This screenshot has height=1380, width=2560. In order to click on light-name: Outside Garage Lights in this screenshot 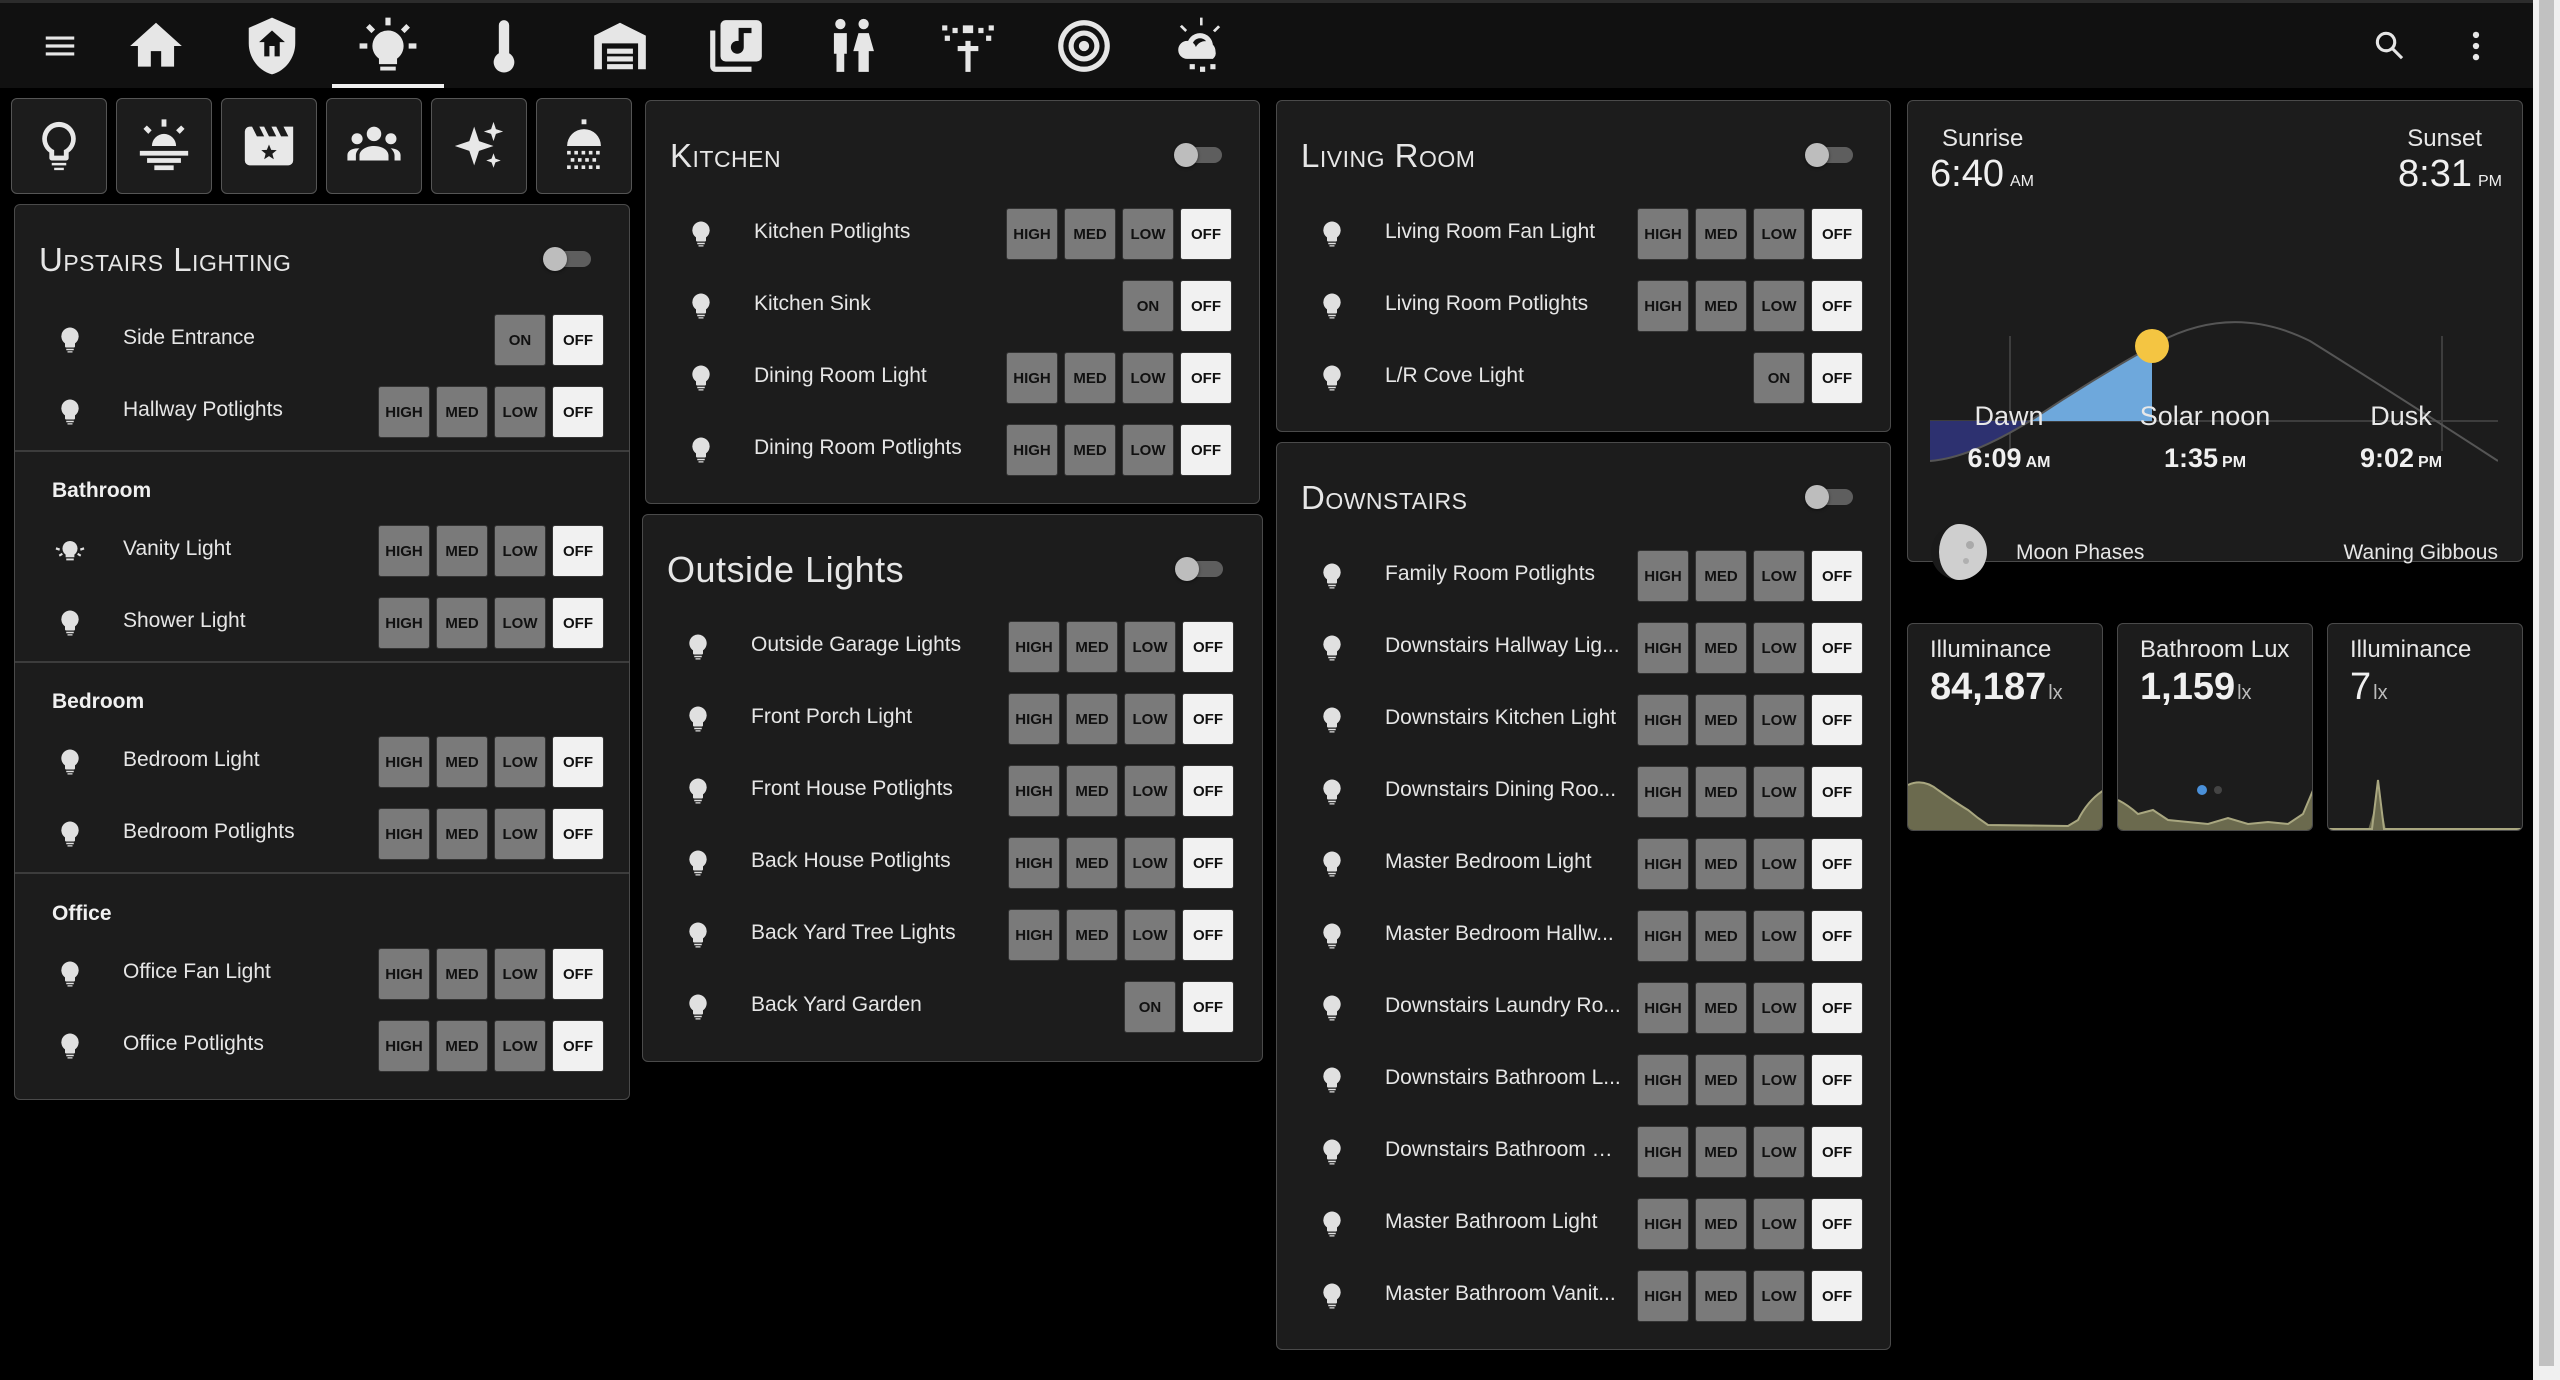, I will do `click(871, 645)`.